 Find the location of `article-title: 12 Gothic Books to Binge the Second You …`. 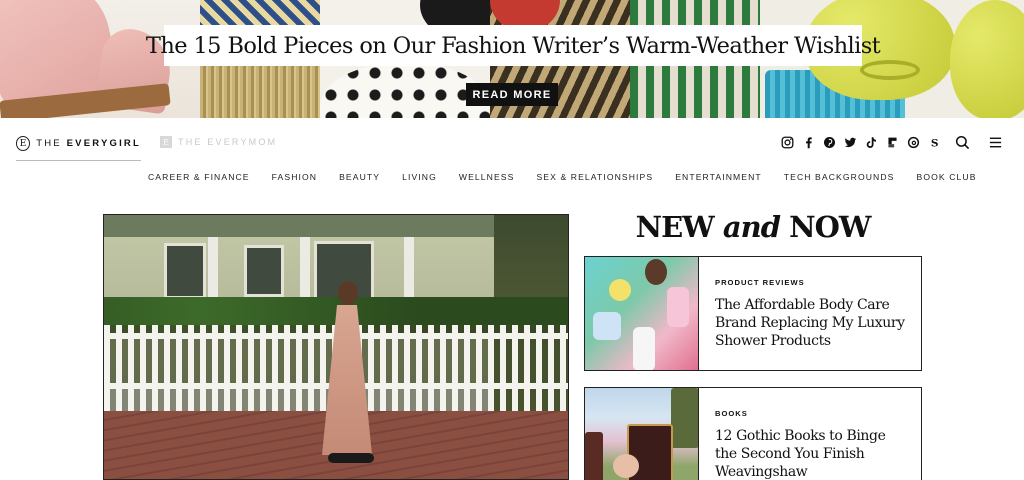

article-title: 12 Gothic Books to Binge the Second You … is located at coordinates (812, 453).